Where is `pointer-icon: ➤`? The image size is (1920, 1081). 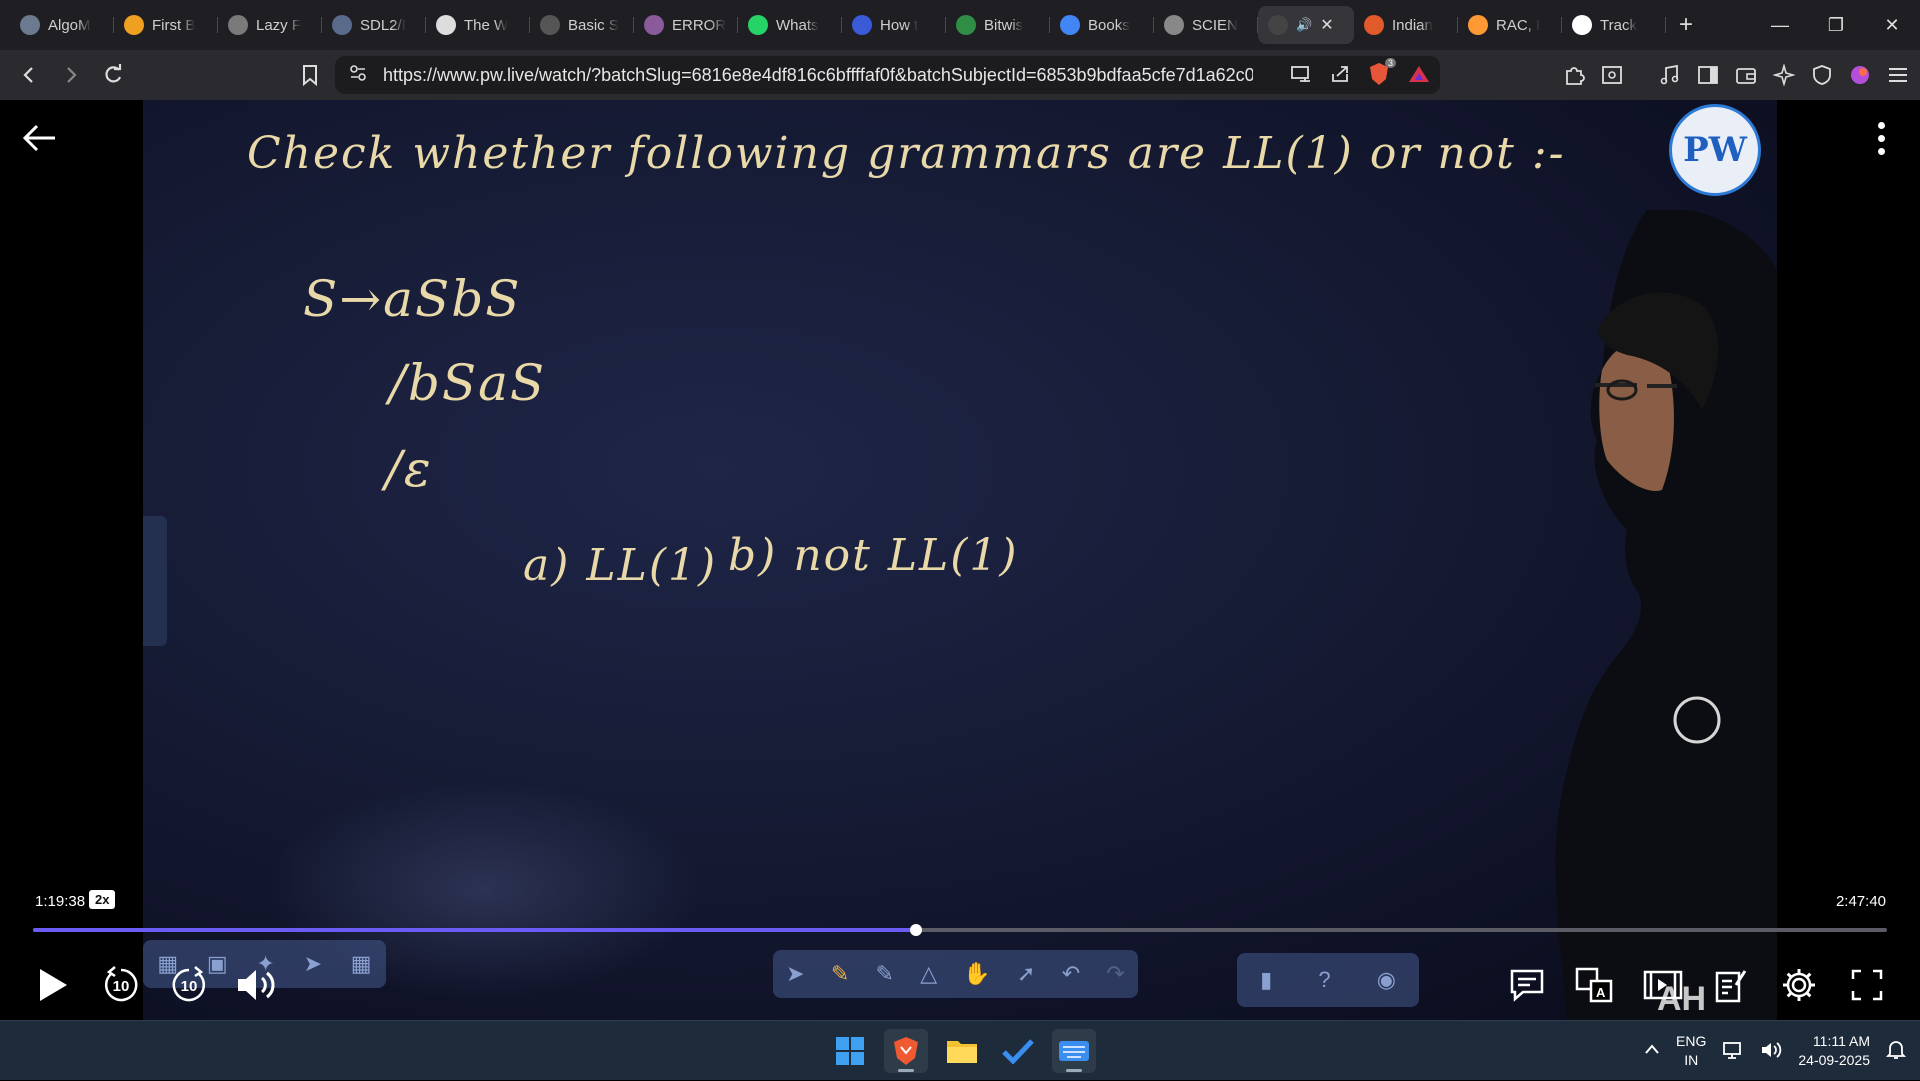
pointer-icon: ➤ is located at coordinates (795, 973).